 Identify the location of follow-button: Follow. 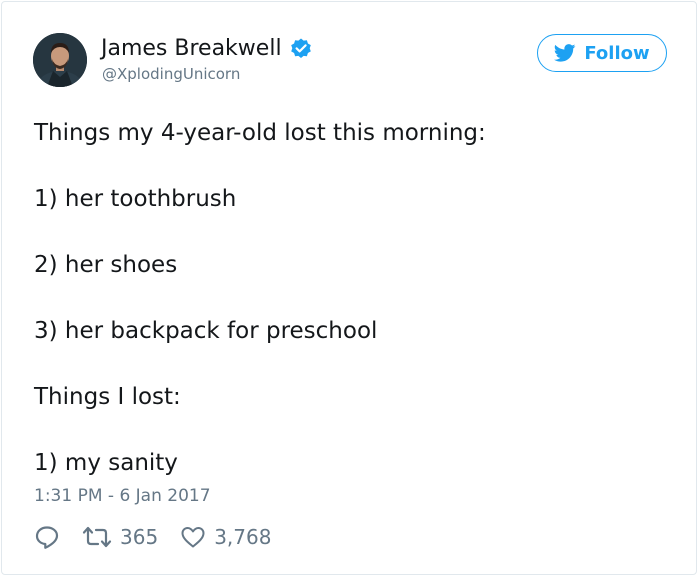
(602, 53).